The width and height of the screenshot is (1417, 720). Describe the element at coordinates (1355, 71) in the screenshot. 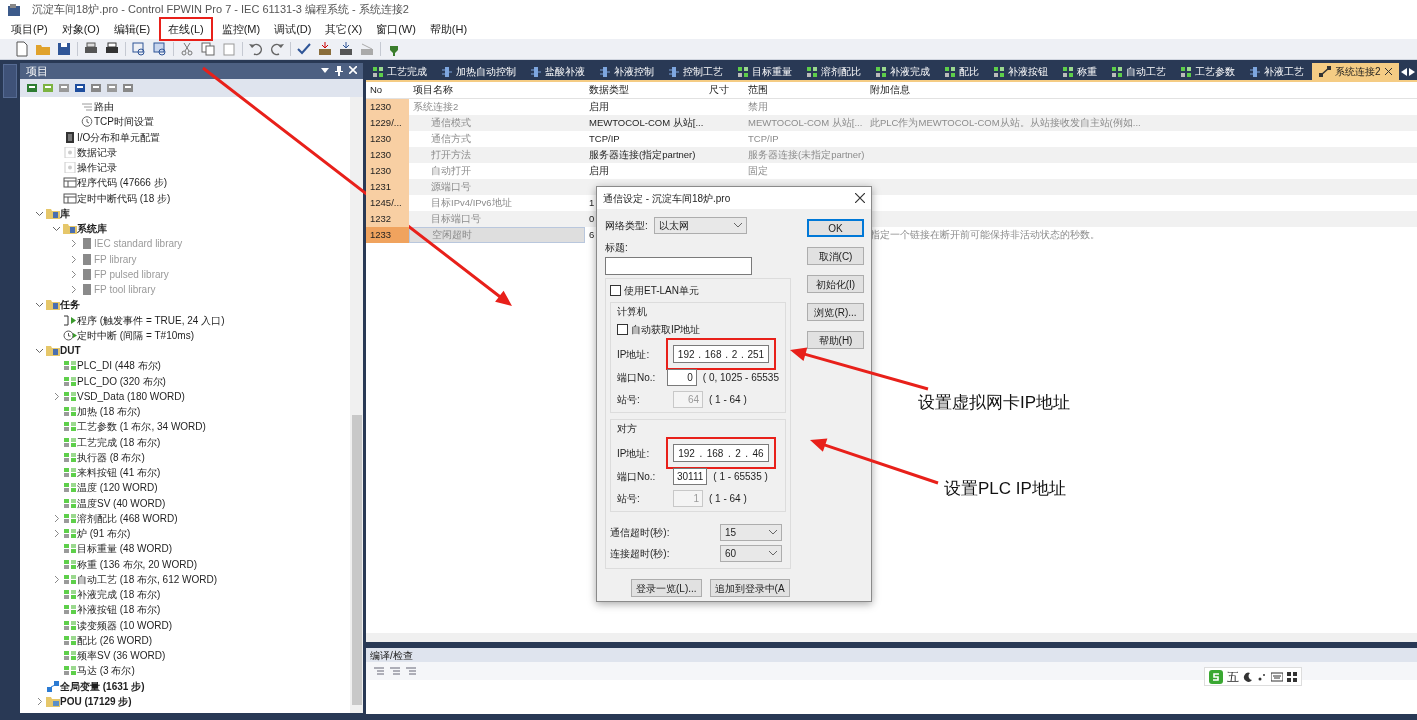

I see `tab: 系统连接2` at that location.